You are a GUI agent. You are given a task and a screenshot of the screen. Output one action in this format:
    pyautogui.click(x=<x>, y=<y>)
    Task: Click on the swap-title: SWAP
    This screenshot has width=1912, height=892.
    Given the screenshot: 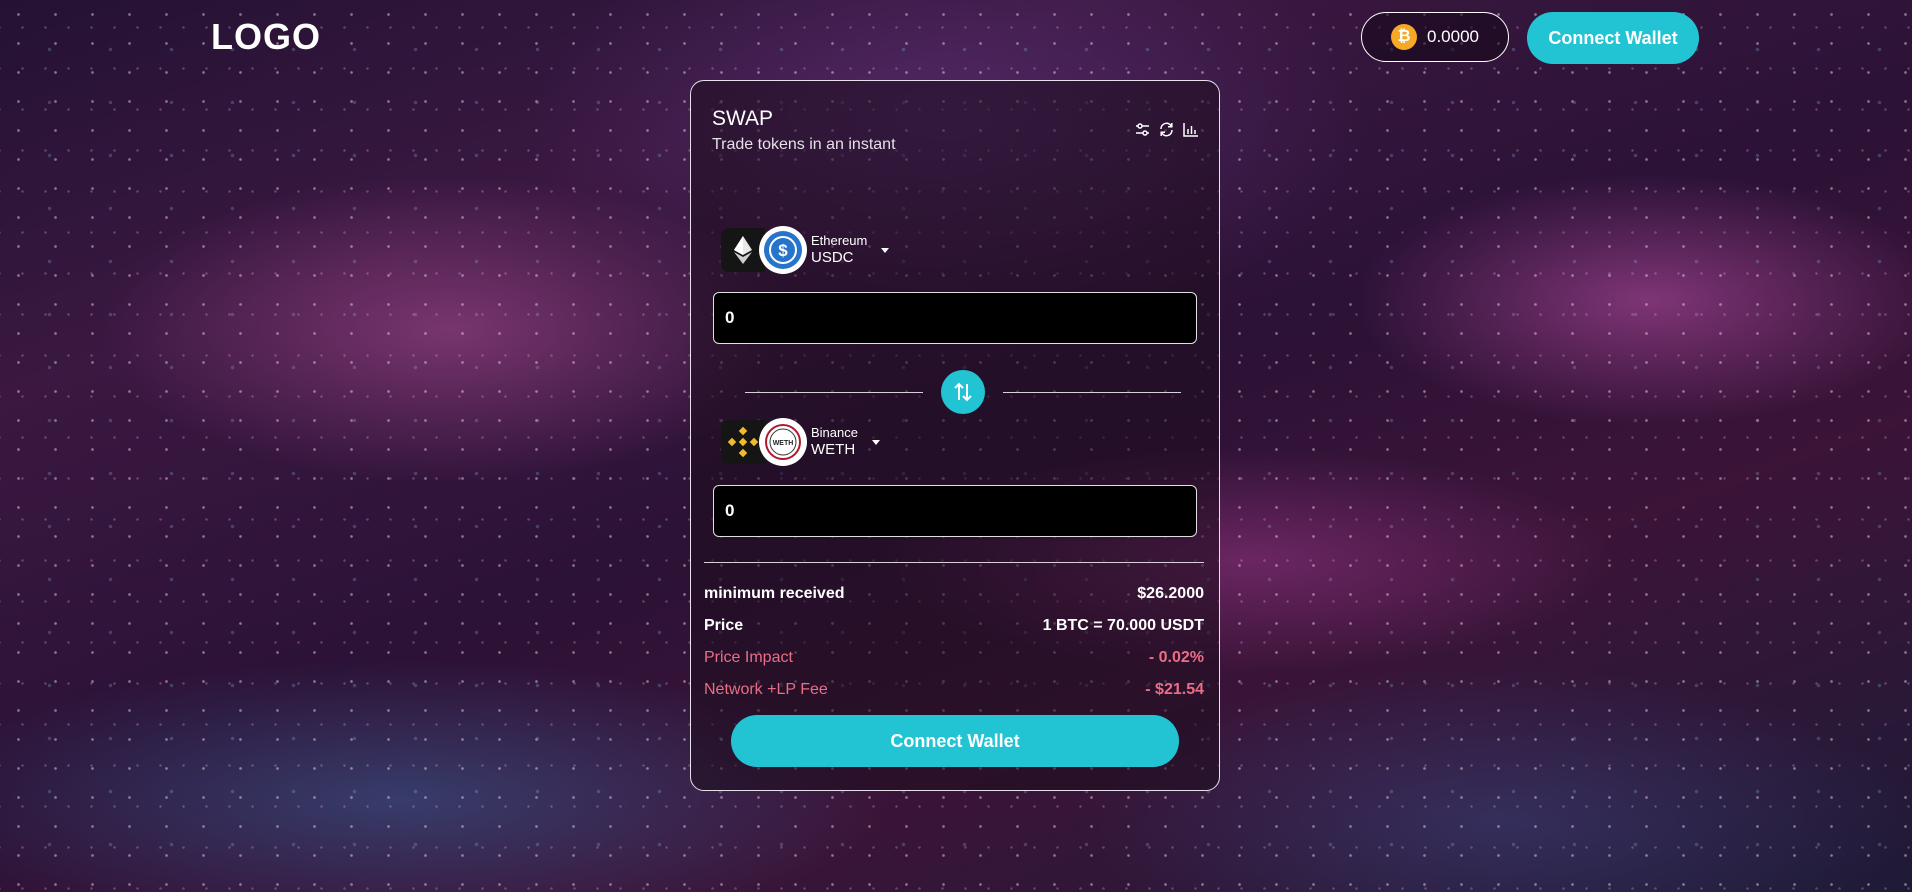 What is the action you would take?
    pyautogui.click(x=743, y=118)
    